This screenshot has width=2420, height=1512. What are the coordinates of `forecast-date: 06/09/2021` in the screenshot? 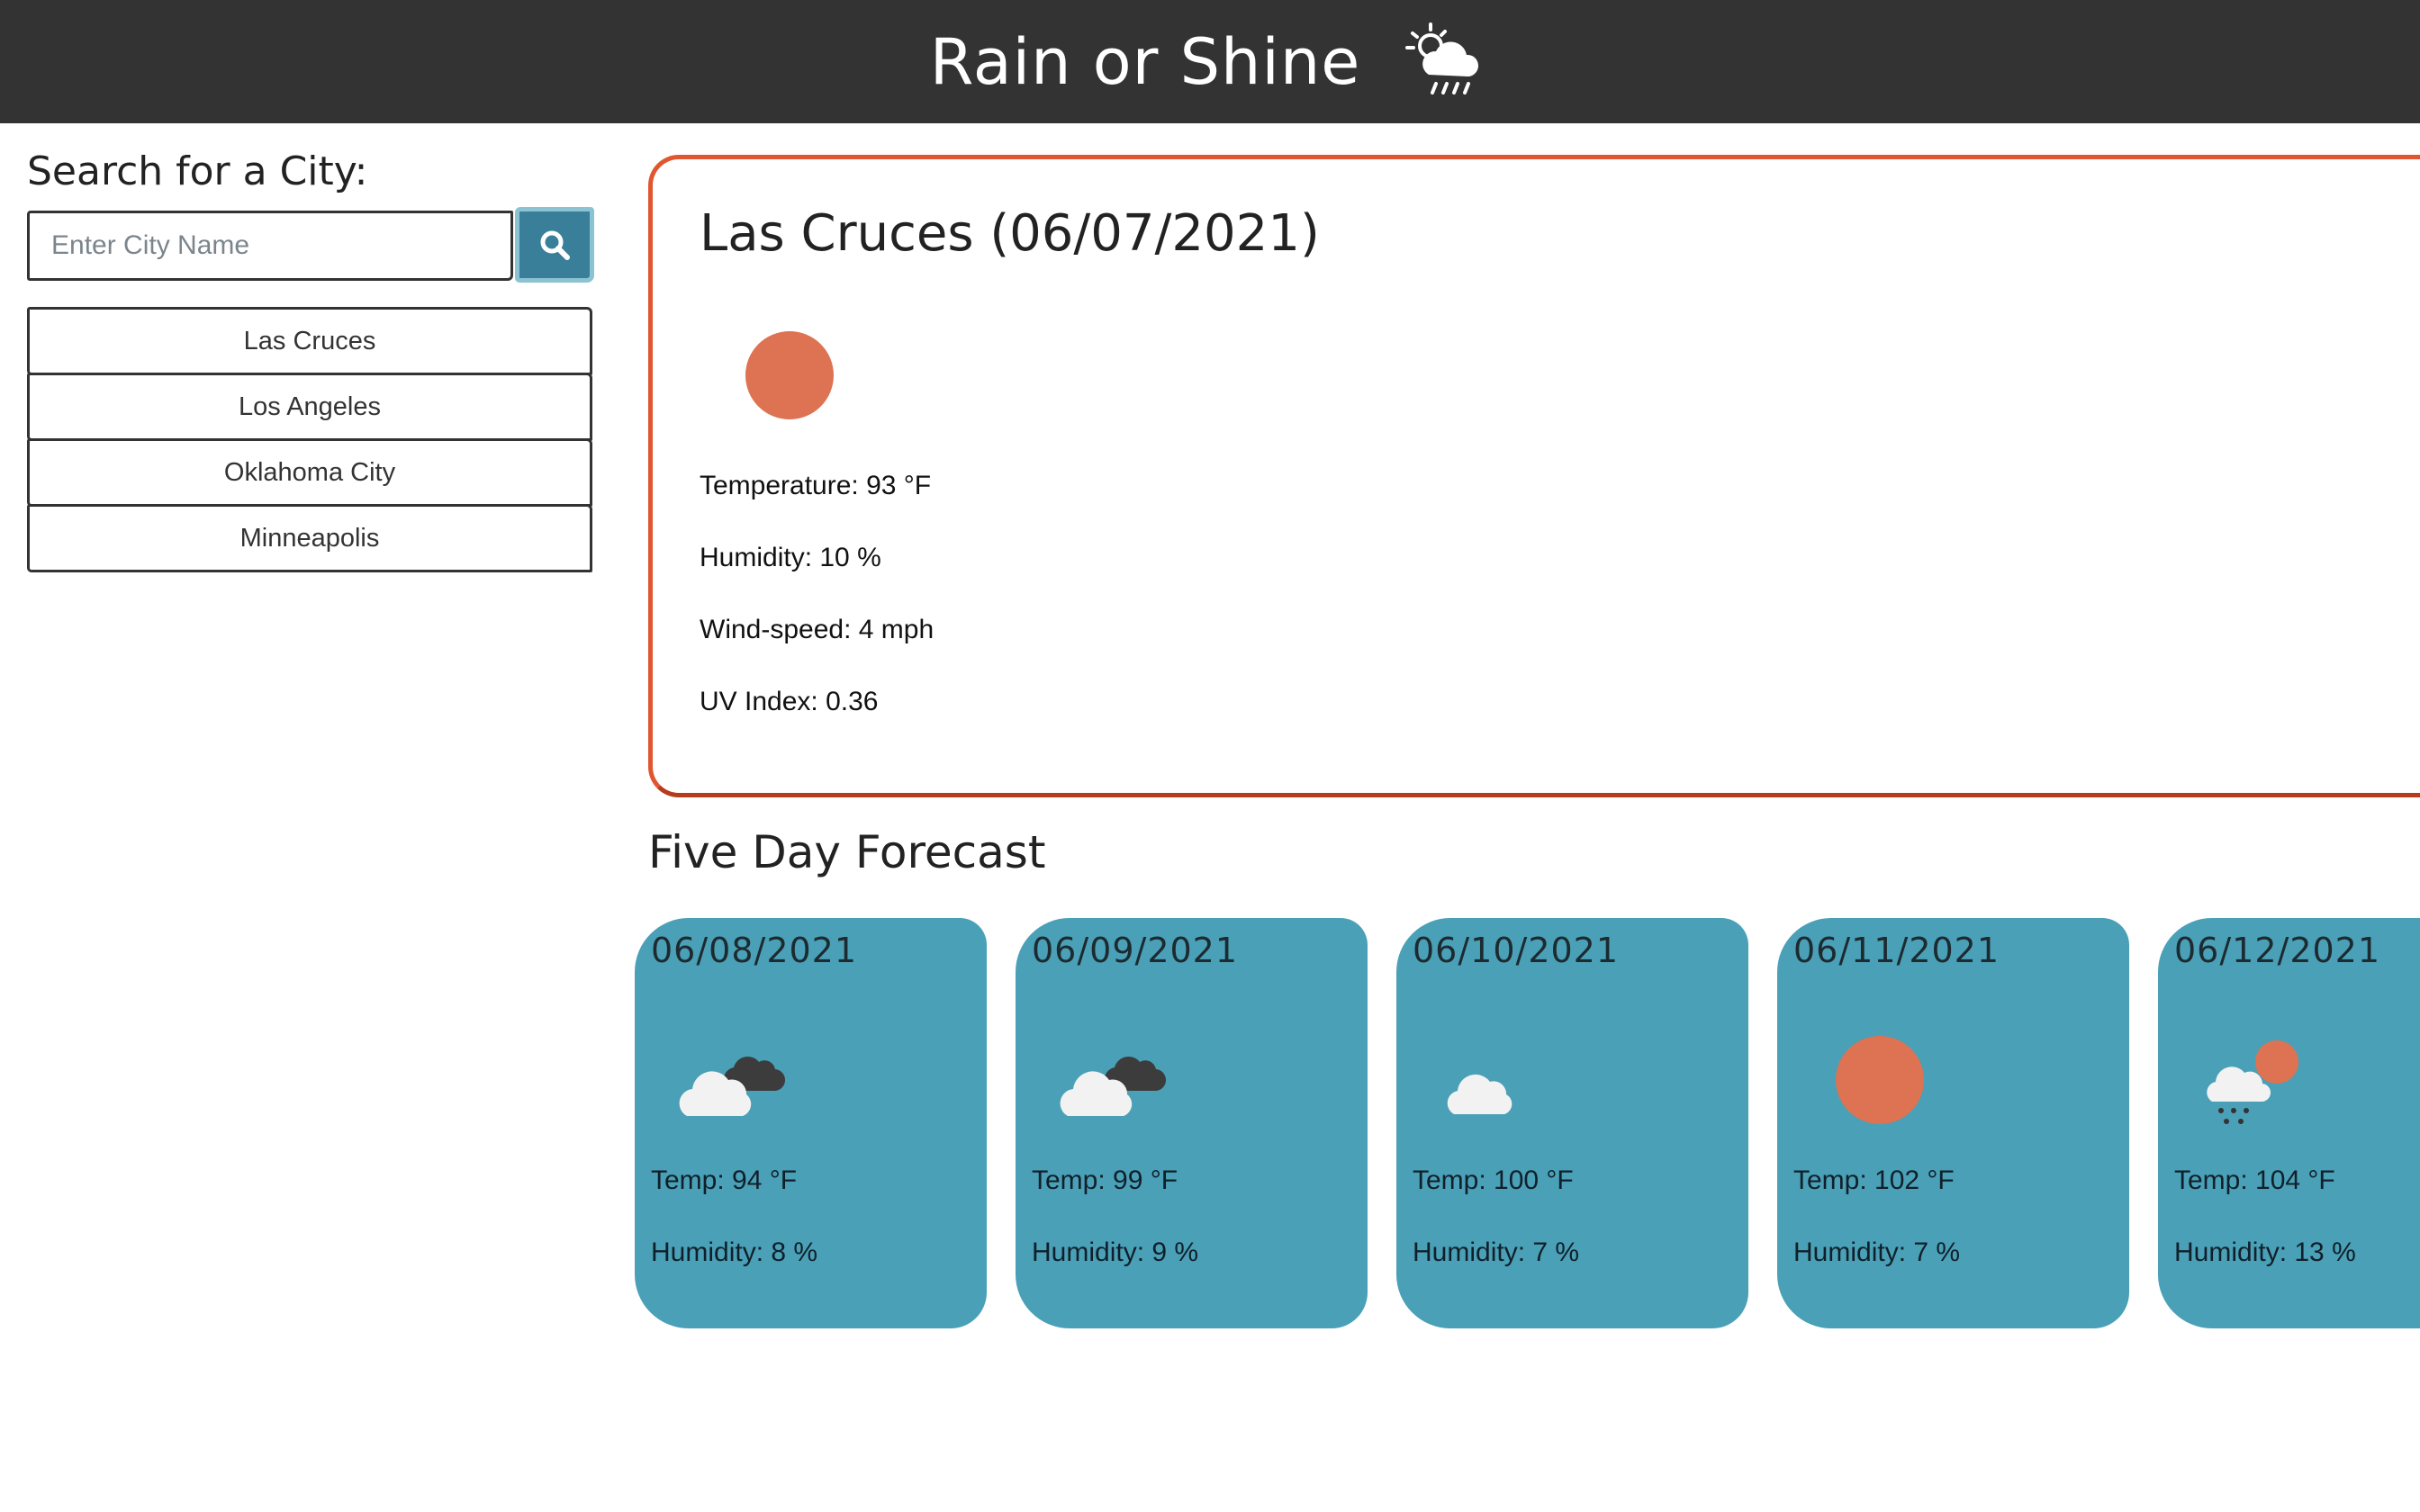 It's located at (1135, 950).